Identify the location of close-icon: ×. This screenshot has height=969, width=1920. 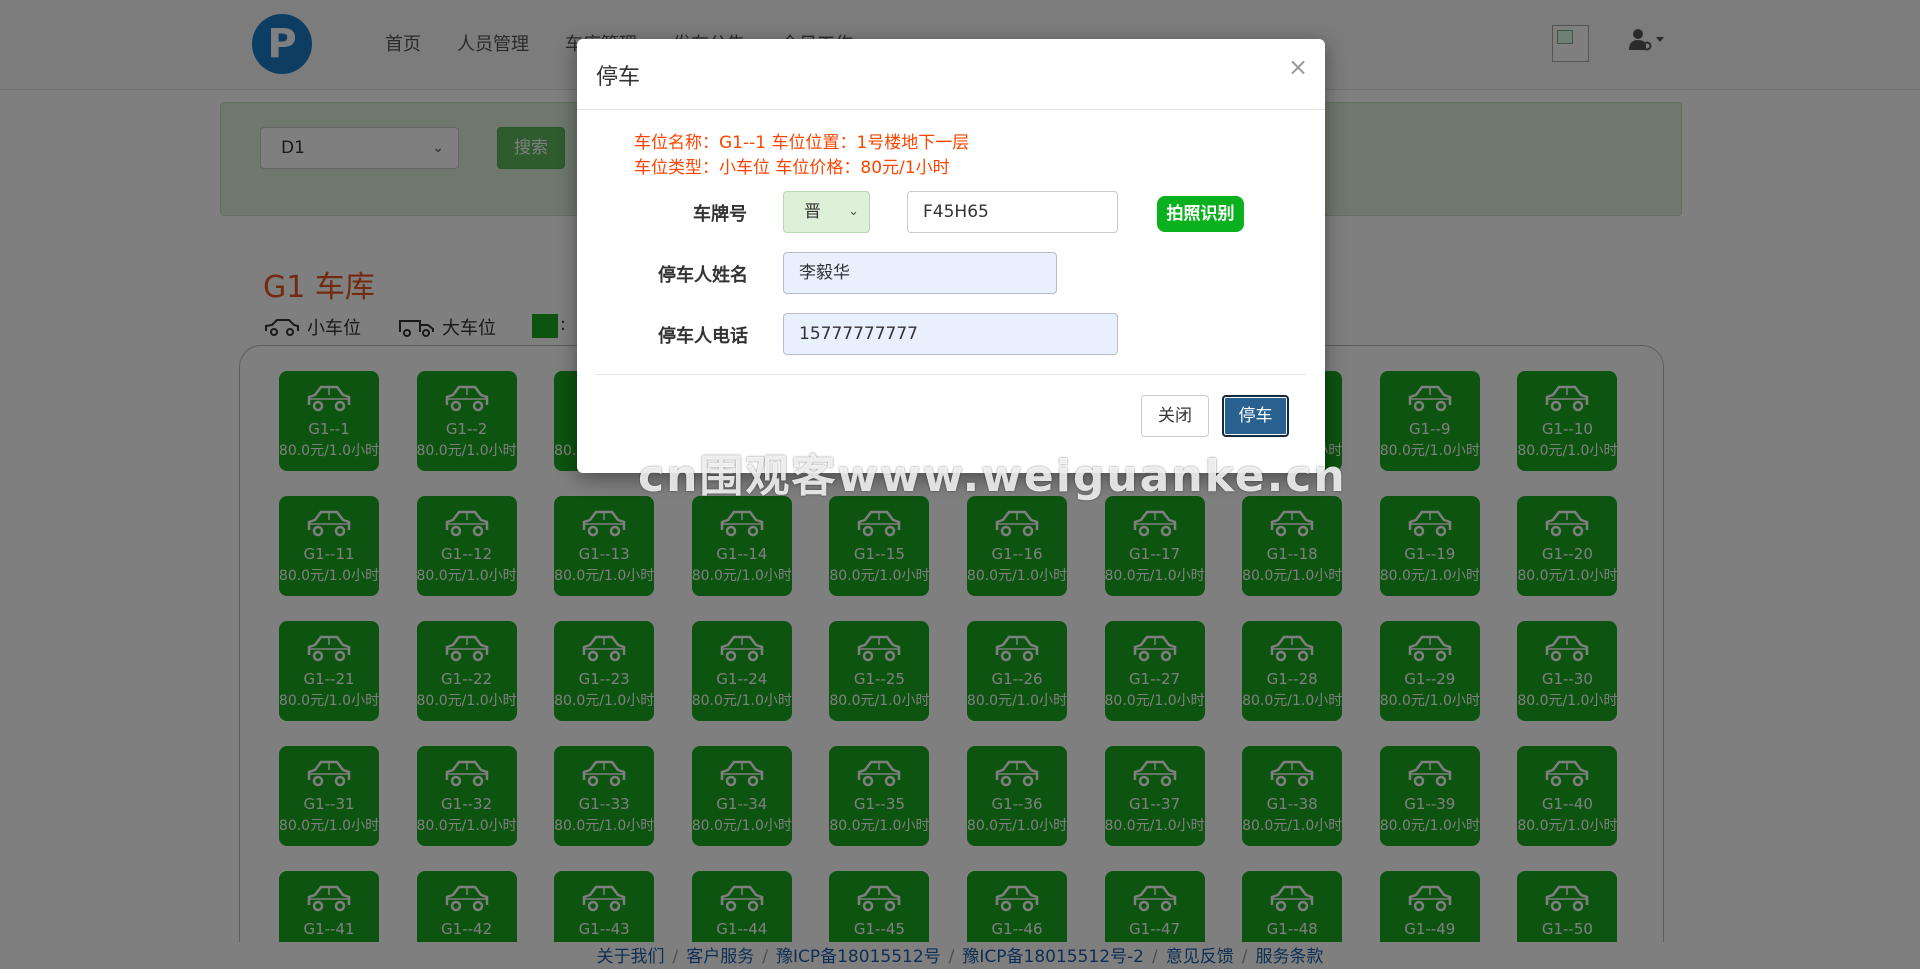
(1298, 67).